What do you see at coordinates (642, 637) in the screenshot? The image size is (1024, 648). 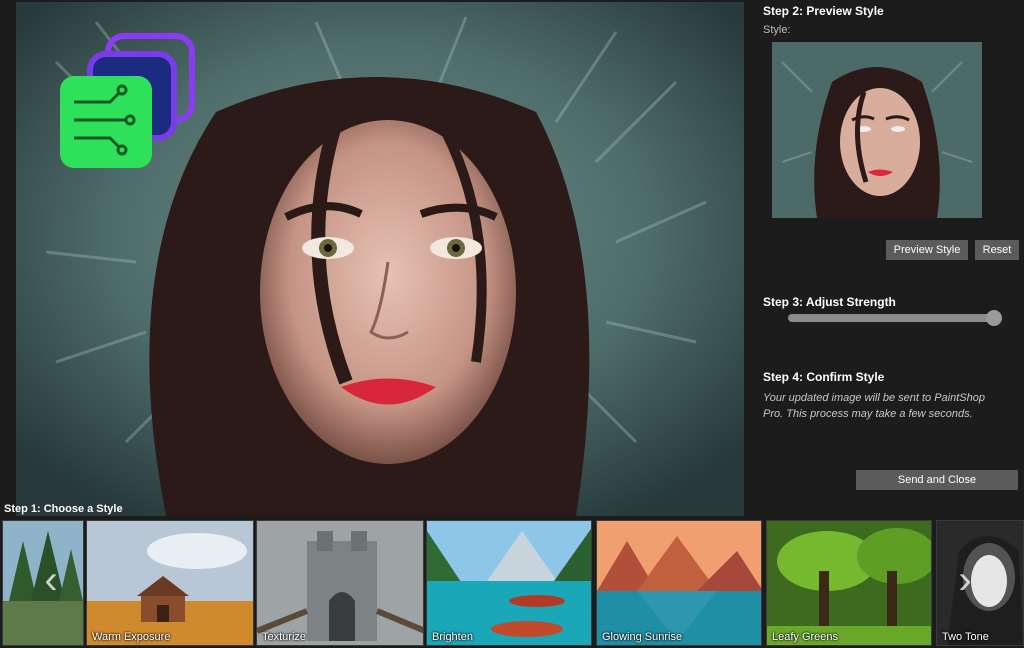 I see `tile-label: Glowing Sunrise` at bounding box center [642, 637].